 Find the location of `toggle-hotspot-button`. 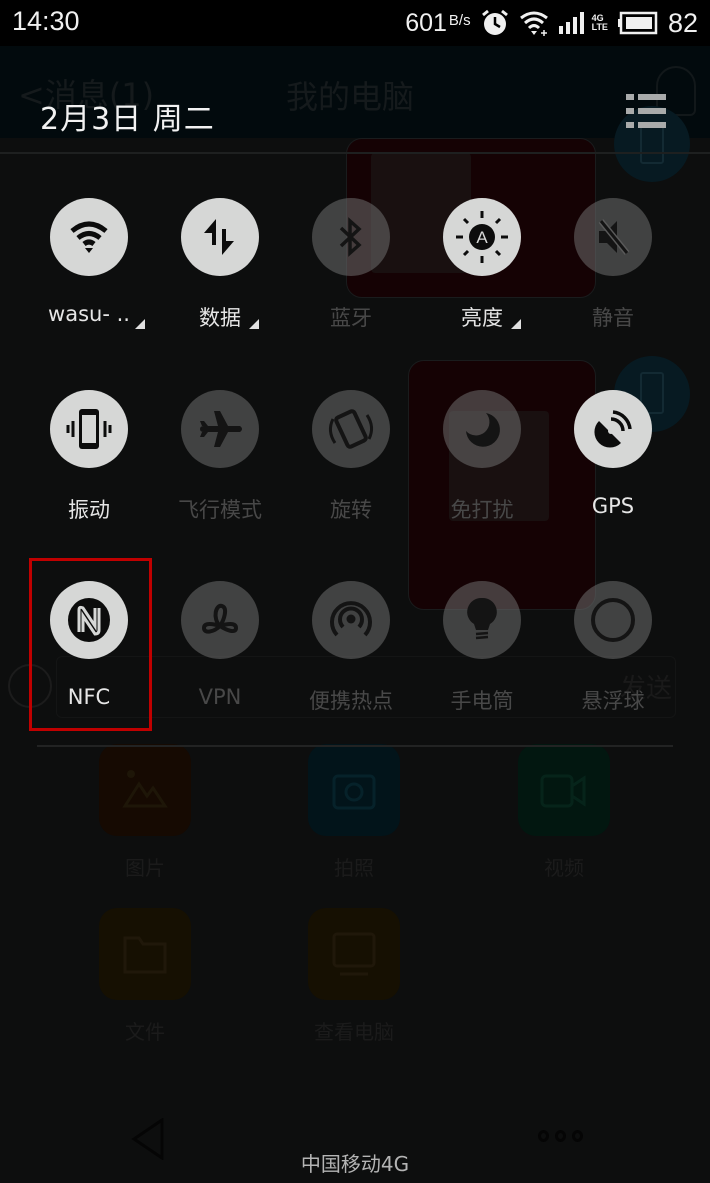

toggle-hotspot-button is located at coordinates (351, 620).